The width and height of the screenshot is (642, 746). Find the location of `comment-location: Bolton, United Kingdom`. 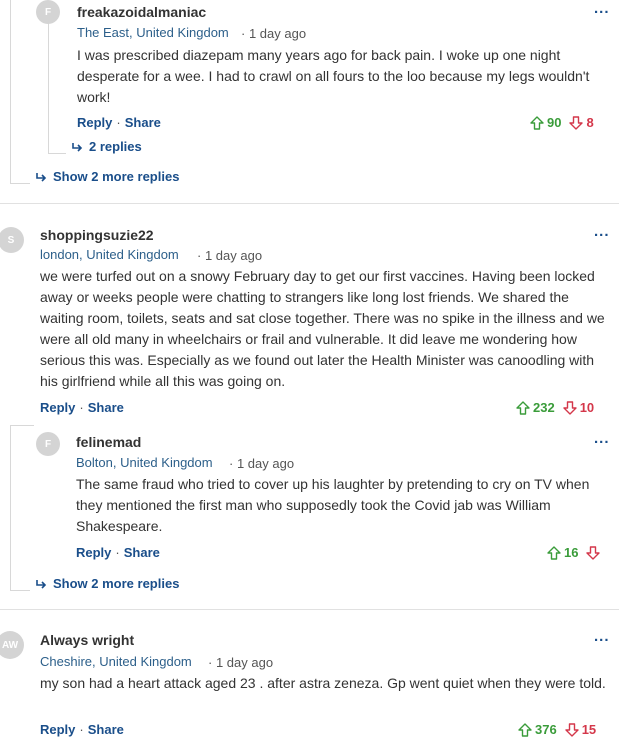

comment-location: Bolton, United Kingdom is located at coordinates (144, 462).